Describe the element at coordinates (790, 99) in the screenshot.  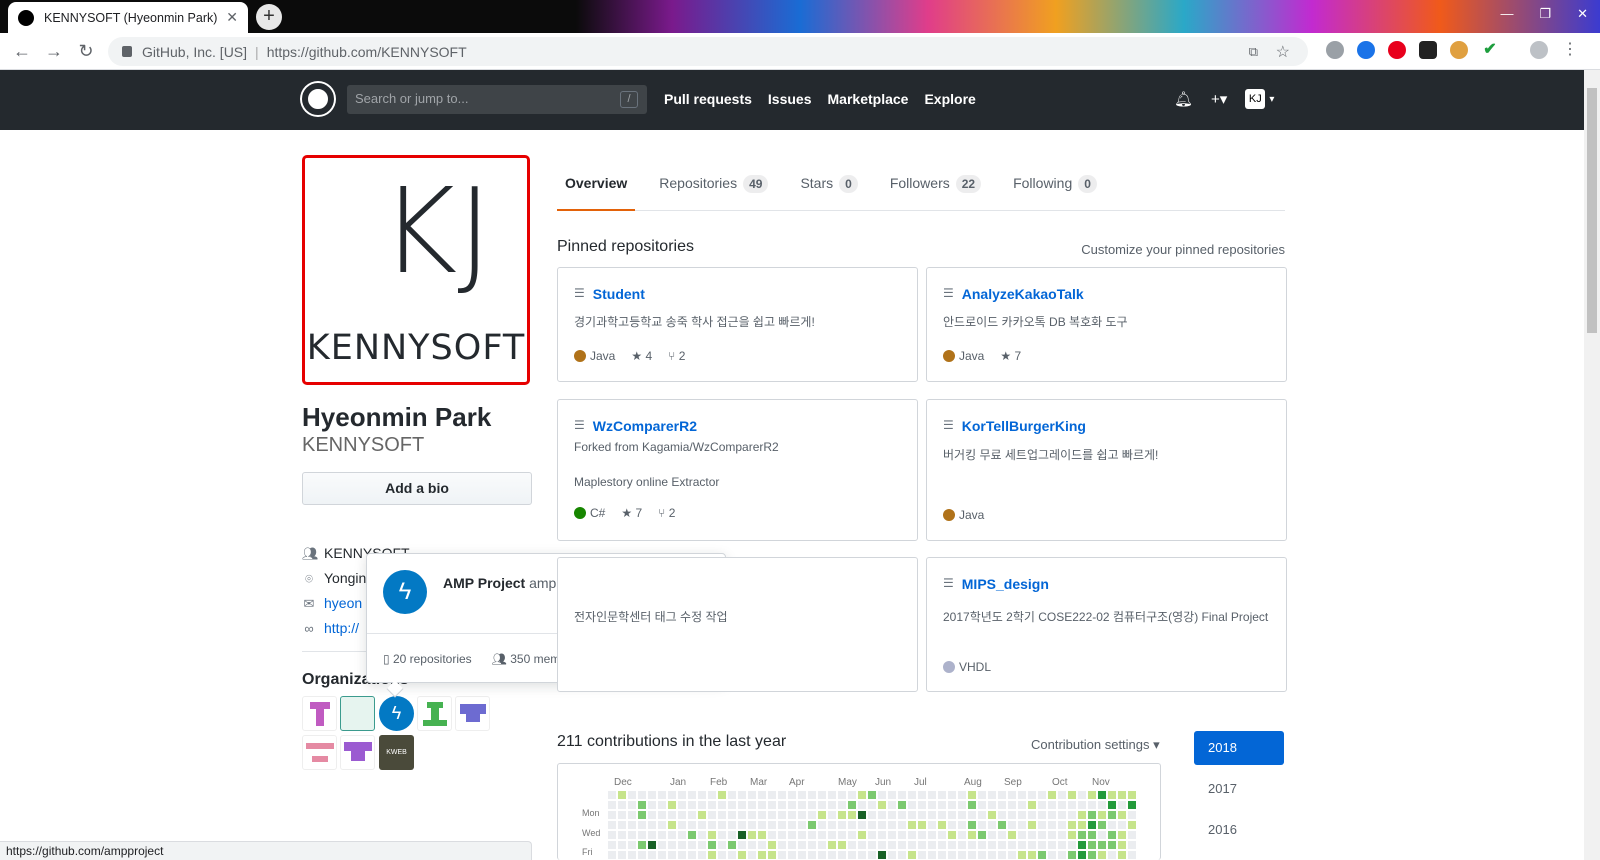
I see `nav-issues: Issues` at that location.